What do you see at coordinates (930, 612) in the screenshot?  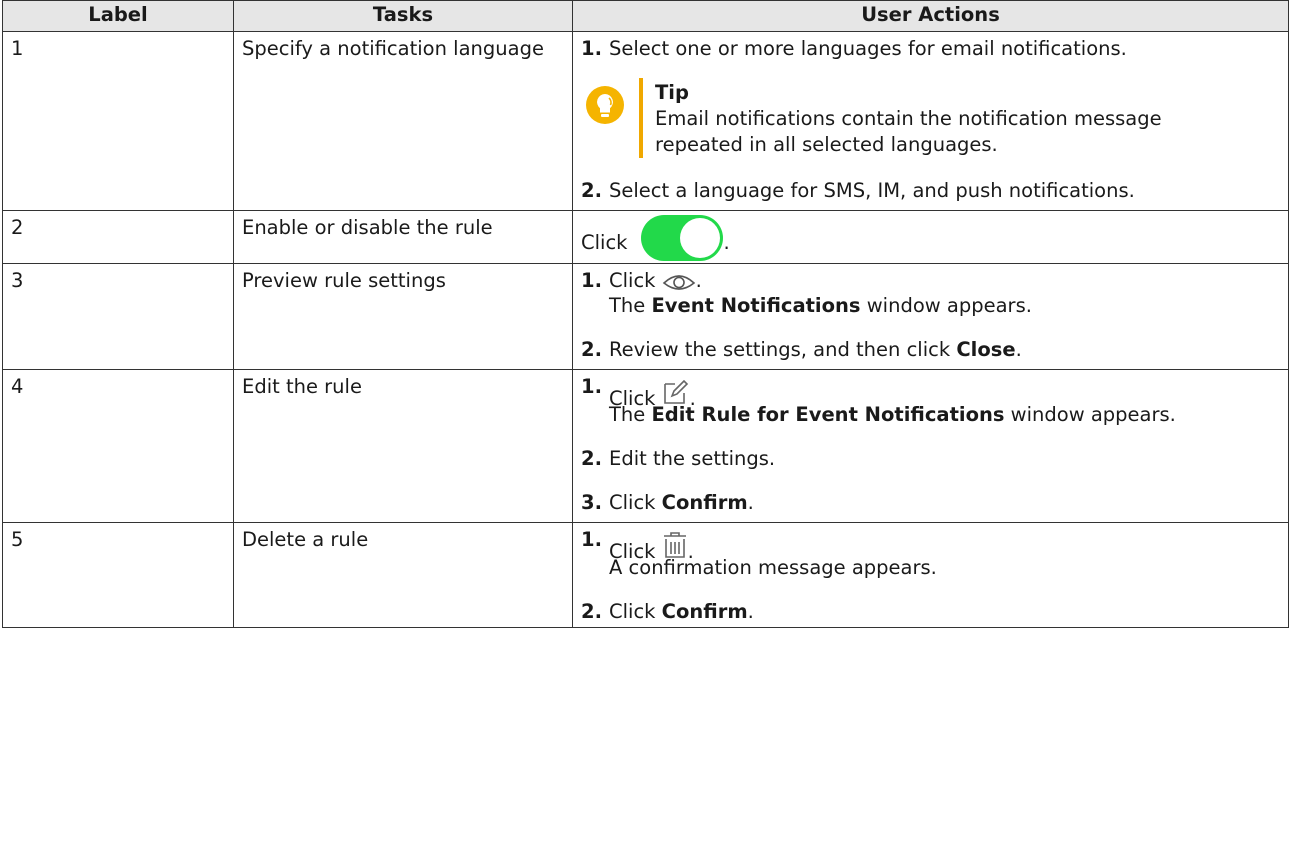 I see `step-item: 2. Click Confirm.` at bounding box center [930, 612].